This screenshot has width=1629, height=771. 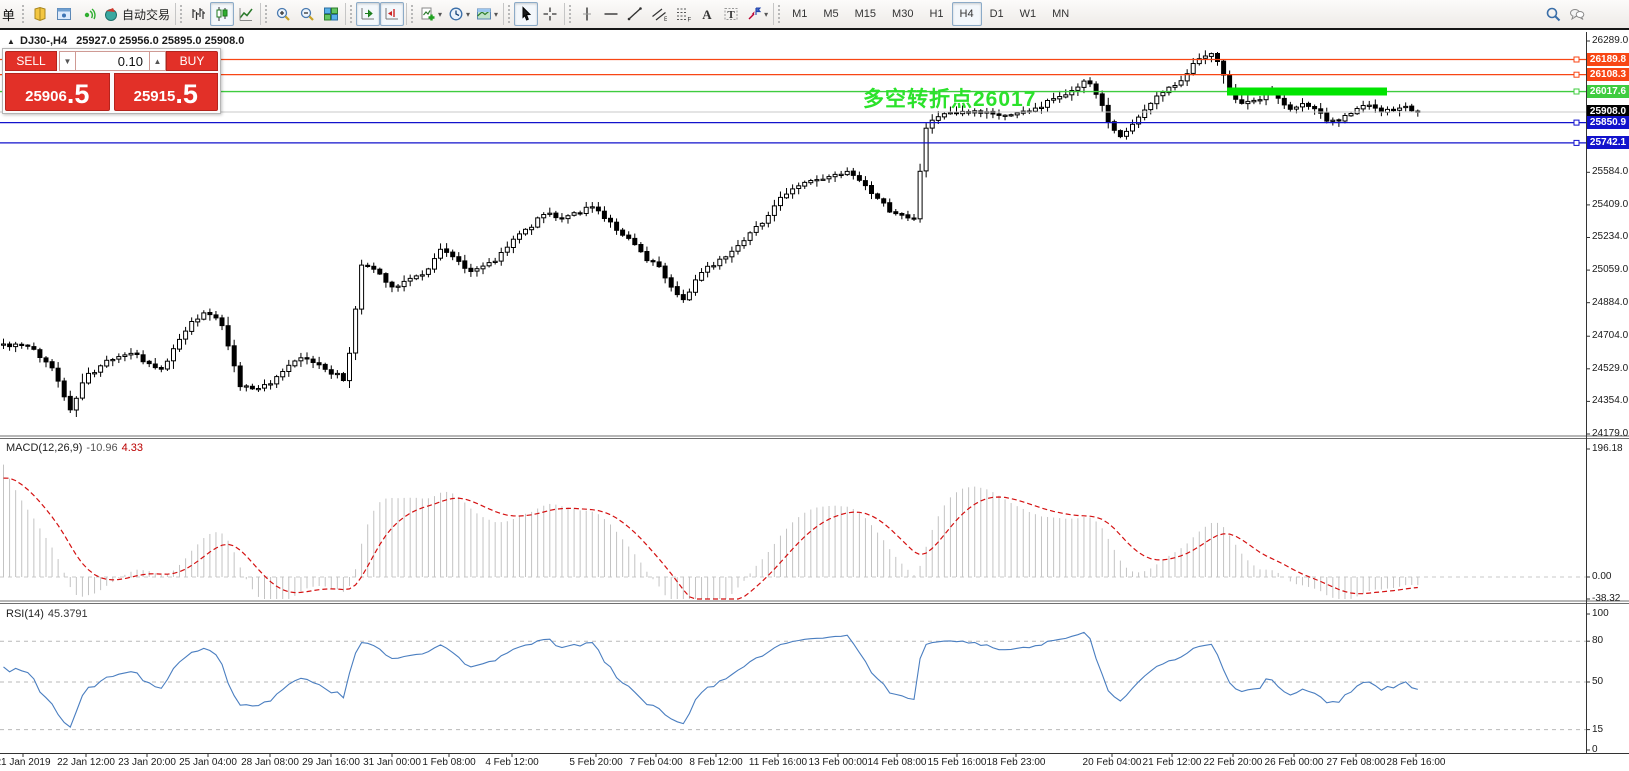 I want to click on buy-button: BUY, so click(x=192, y=61).